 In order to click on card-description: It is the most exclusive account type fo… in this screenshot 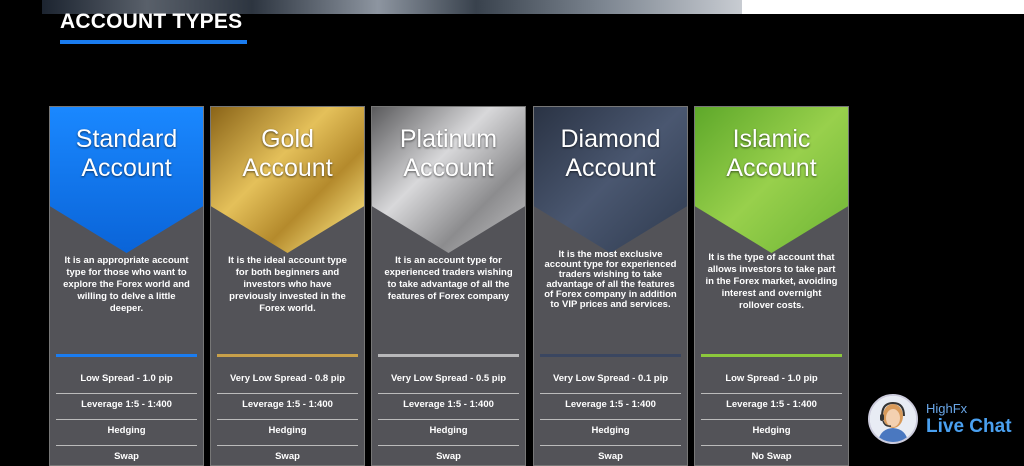, I will do `click(610, 279)`.